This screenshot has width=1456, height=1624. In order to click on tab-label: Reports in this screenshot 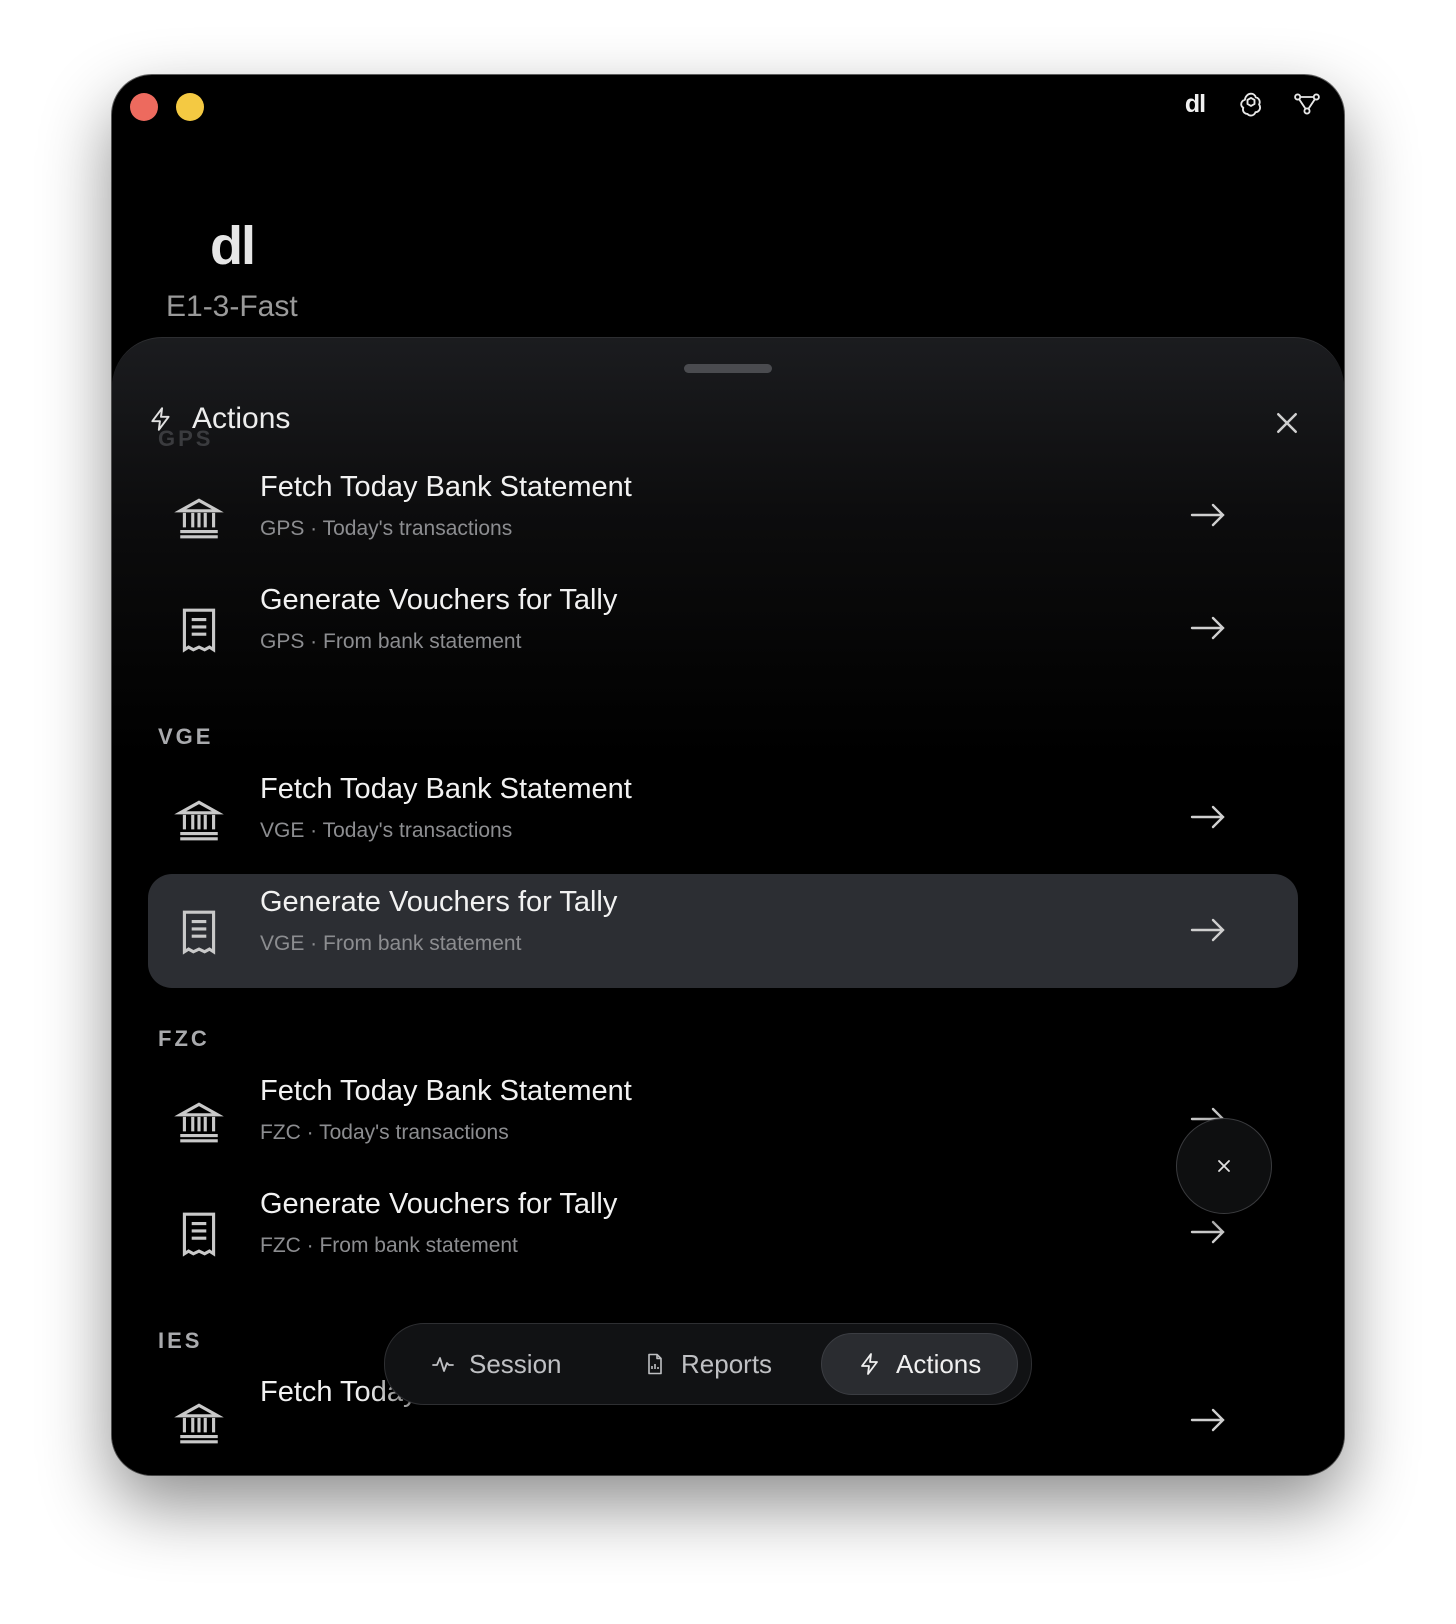, I will do `click(727, 1363)`.